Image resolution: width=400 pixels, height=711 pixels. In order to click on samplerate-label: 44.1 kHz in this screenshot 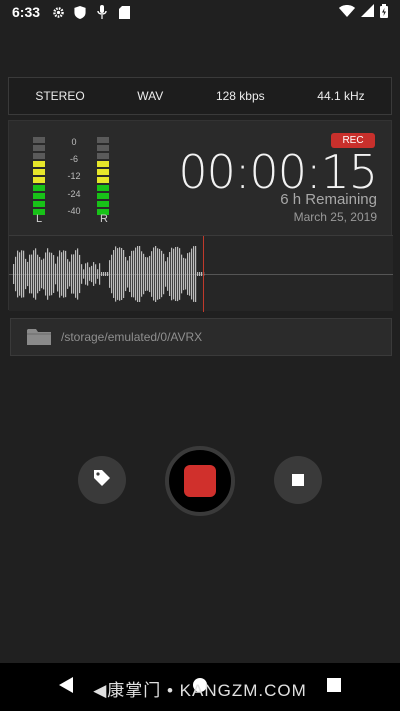, I will do `click(341, 96)`.